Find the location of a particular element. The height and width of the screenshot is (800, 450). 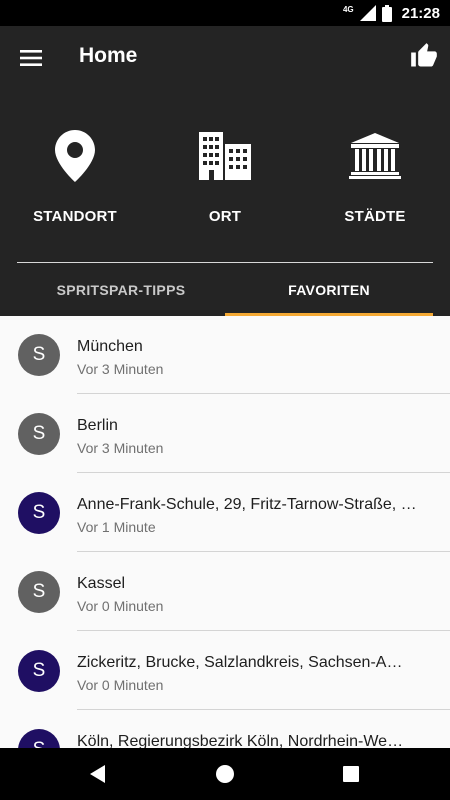

tab-bar: SPRITSPAR-TIPPS FAVORITEN is located at coordinates (225, 289).